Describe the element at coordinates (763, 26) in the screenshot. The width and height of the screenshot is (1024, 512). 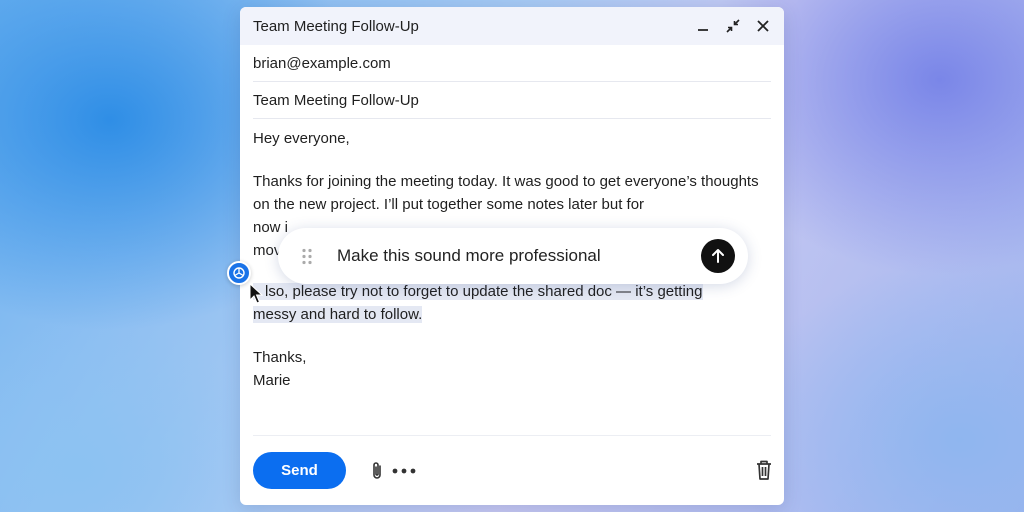
I see `close-icon` at that location.